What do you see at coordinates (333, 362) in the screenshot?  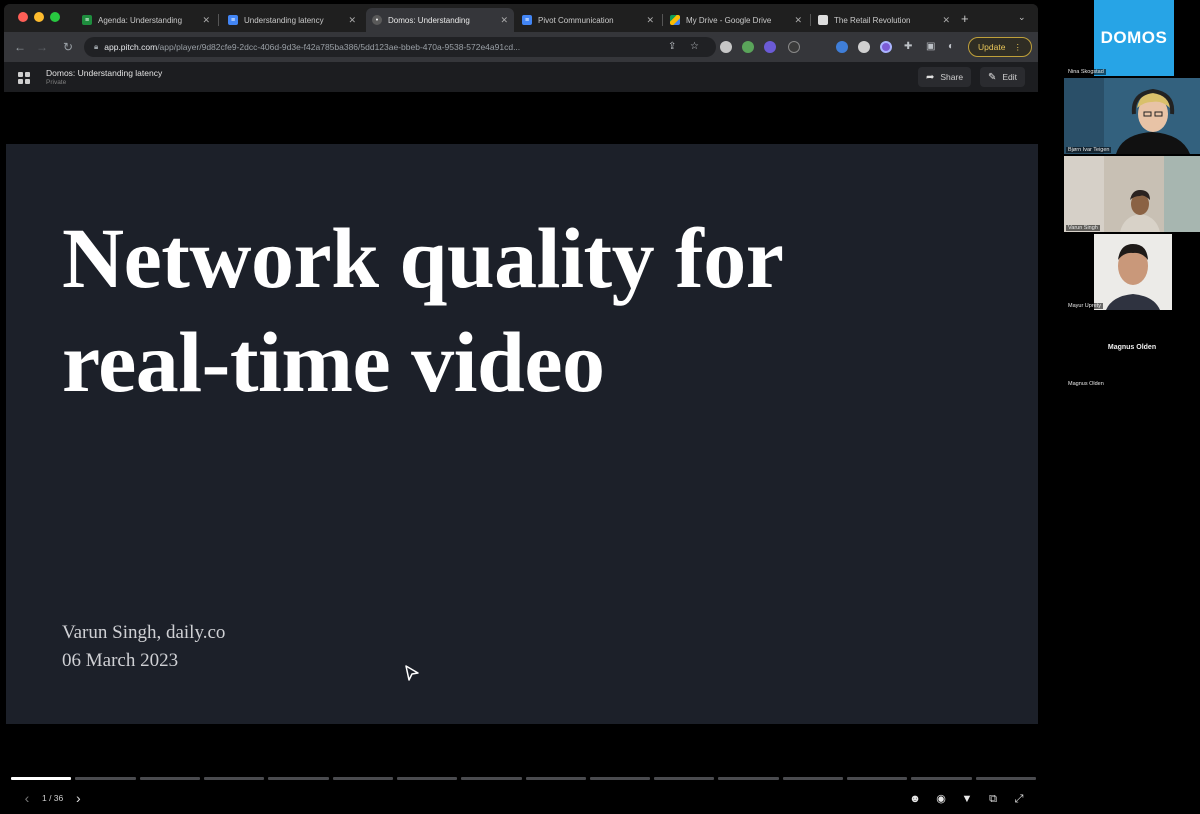 I see `slide-title-line-2: real-time video` at bounding box center [333, 362].